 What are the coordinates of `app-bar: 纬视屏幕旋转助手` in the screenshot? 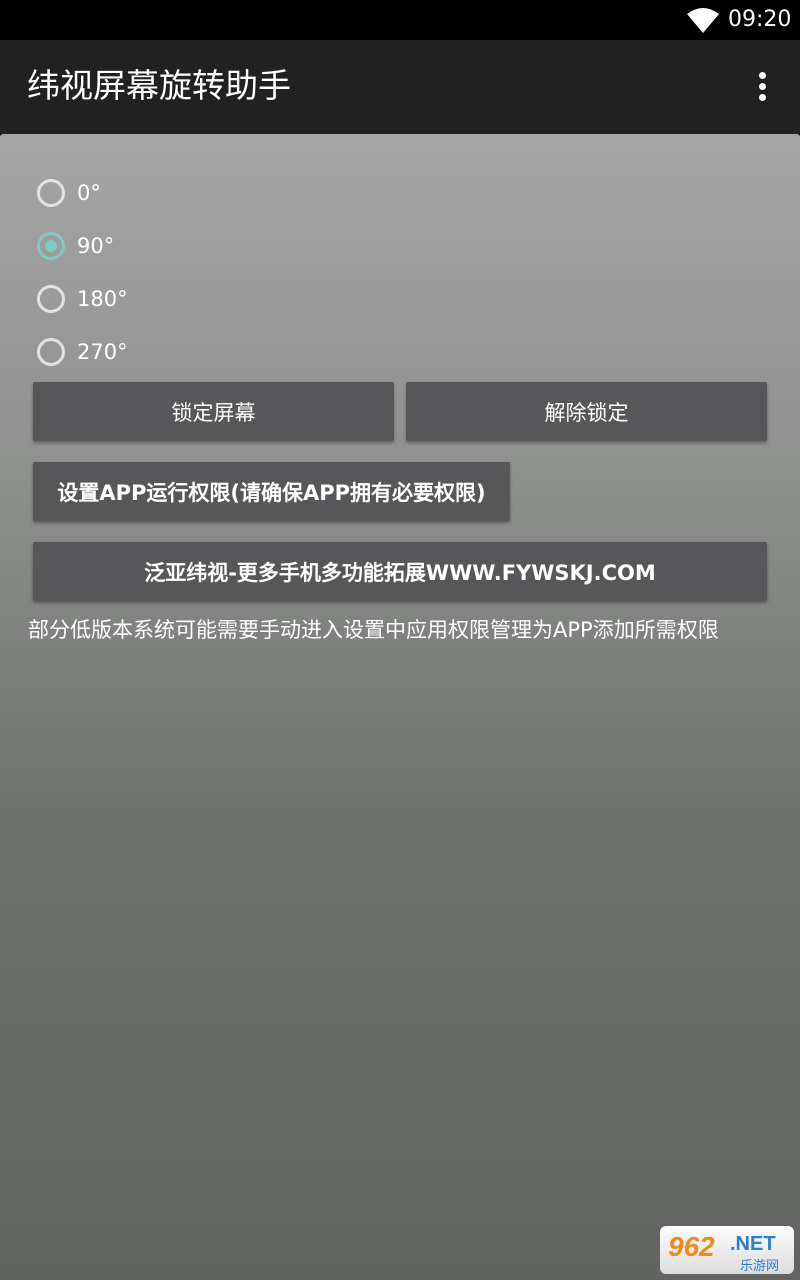 It's located at (400, 87).